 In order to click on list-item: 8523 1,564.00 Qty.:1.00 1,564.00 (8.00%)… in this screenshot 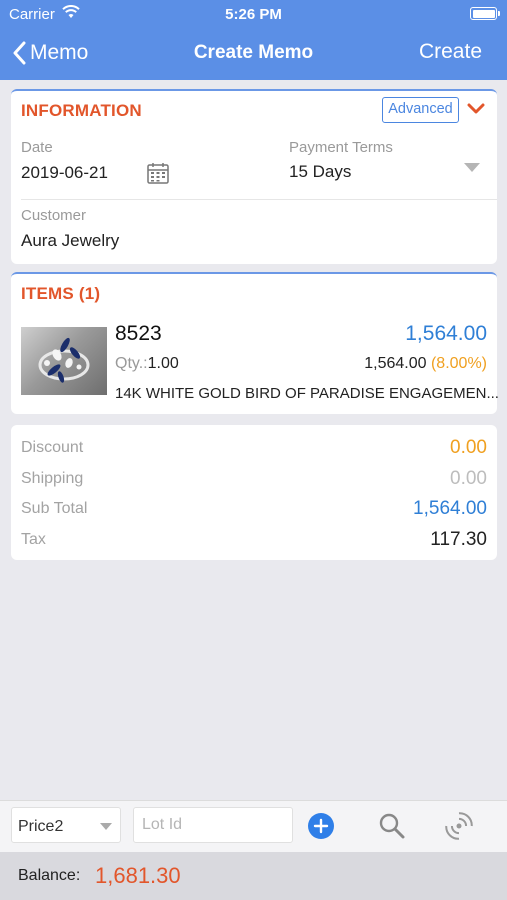, I will do `click(255, 364)`.